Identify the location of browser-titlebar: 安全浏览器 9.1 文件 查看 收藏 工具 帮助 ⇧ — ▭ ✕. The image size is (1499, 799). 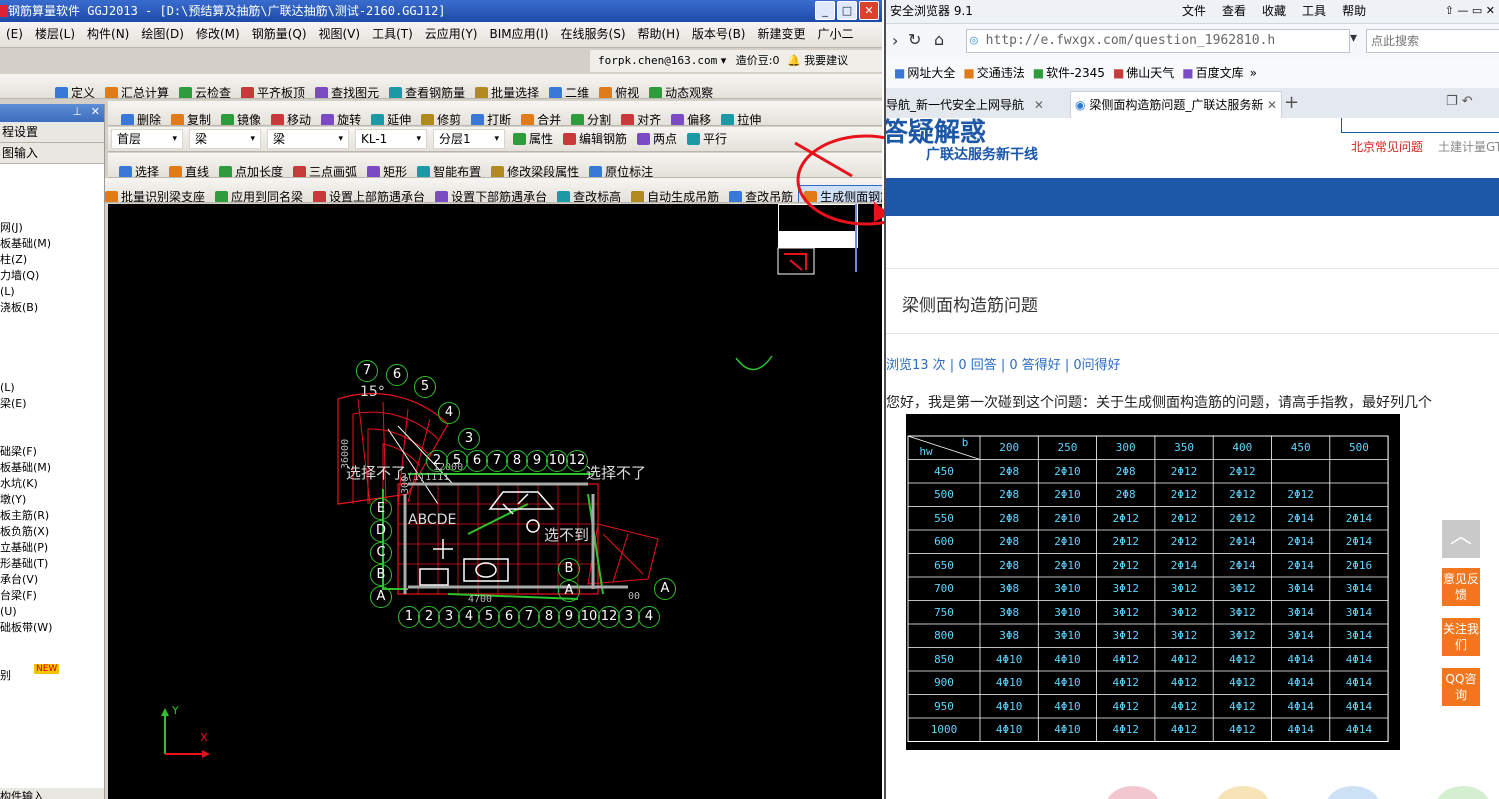
(1192, 12).